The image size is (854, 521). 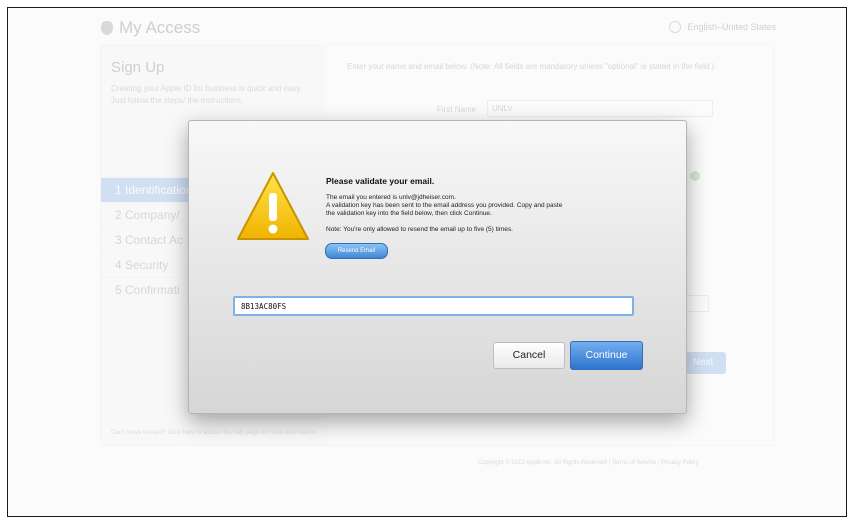 What do you see at coordinates (695, 176) in the screenshot?
I see `check-icon` at bounding box center [695, 176].